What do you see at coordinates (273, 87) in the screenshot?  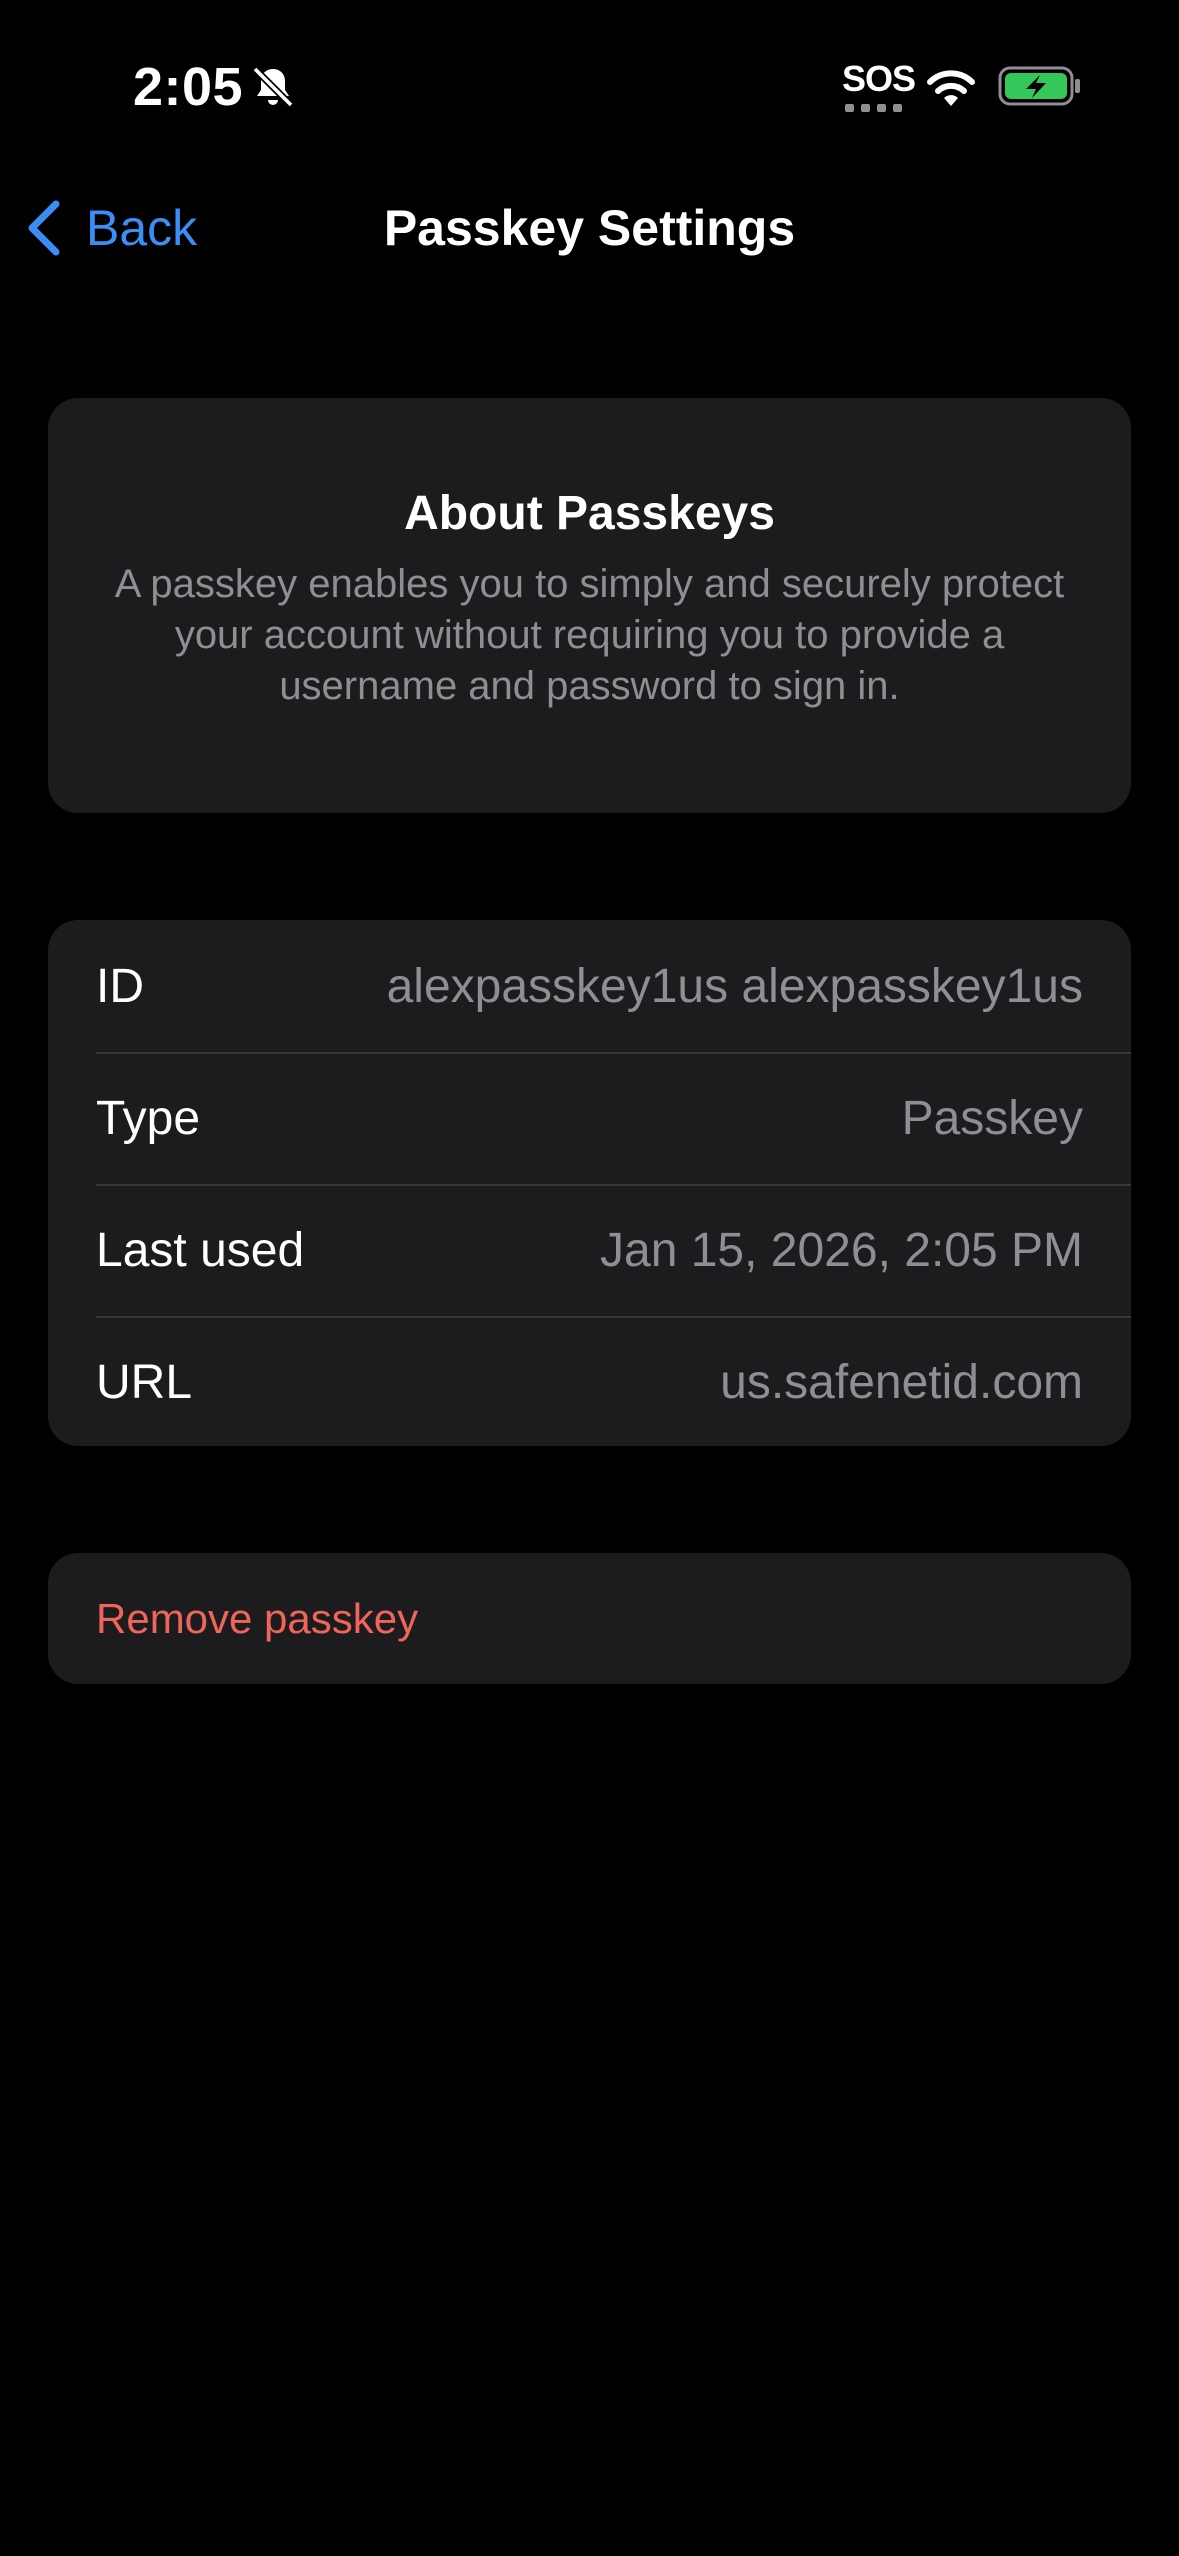 I see `bell-slash-icon` at bounding box center [273, 87].